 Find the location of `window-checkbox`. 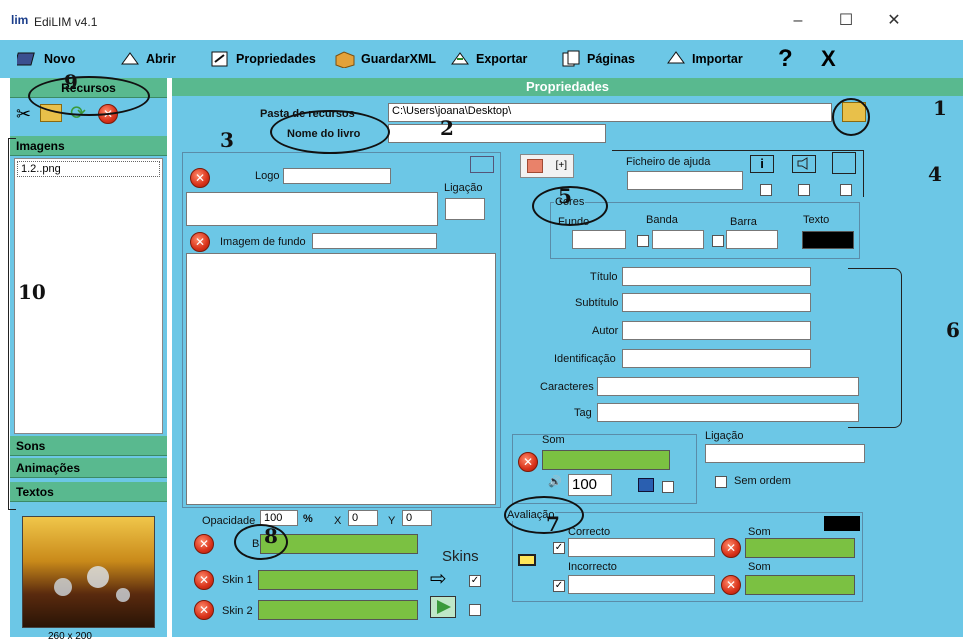

window-checkbox is located at coordinates (846, 190).